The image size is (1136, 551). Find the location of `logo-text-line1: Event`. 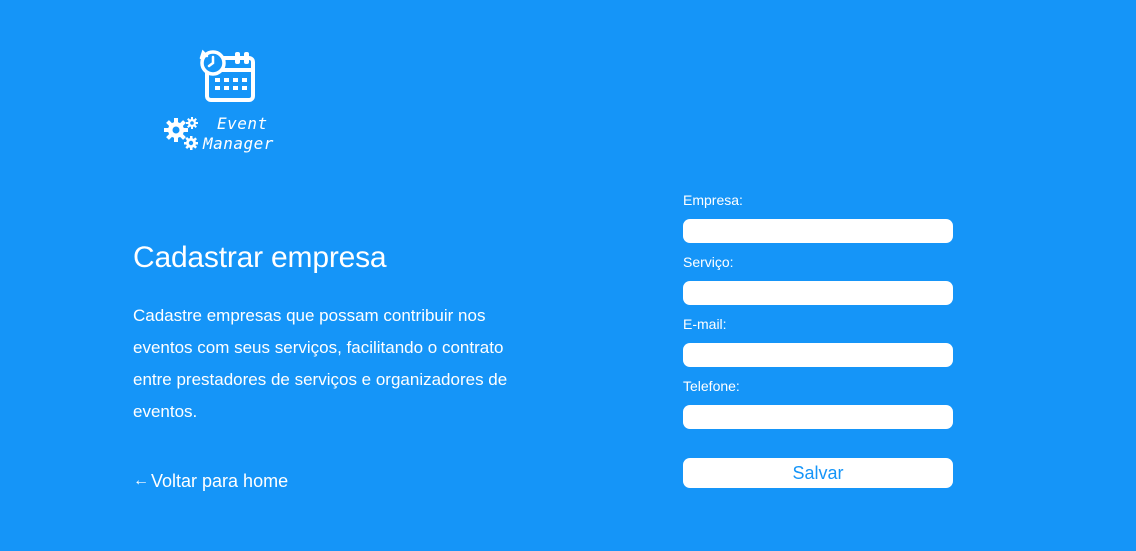

logo-text-line1: Event is located at coordinates (242, 123).